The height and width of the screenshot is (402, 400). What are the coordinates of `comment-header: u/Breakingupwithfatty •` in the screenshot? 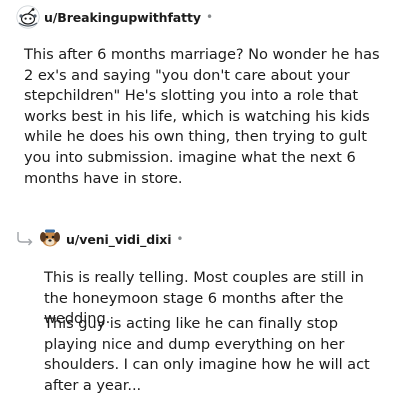 It's located at (114, 17).